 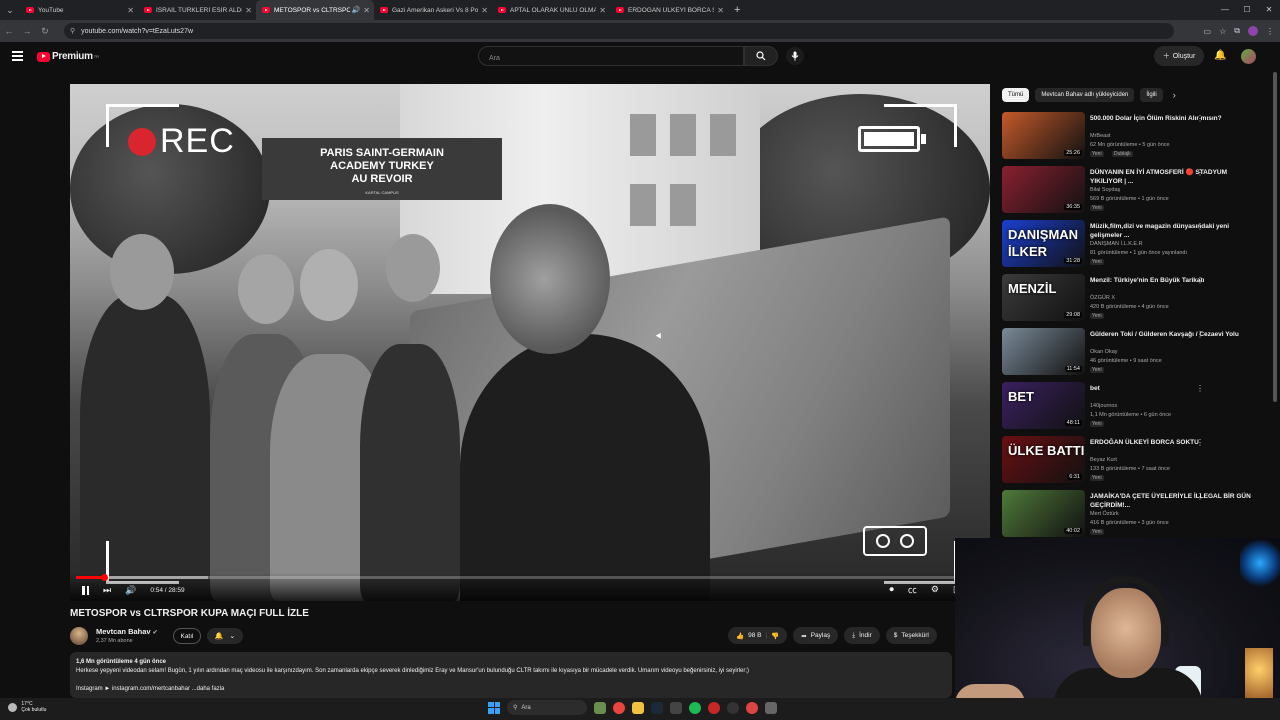 I want to click on settings-gear-icon: ⚙, so click(x=935, y=589).